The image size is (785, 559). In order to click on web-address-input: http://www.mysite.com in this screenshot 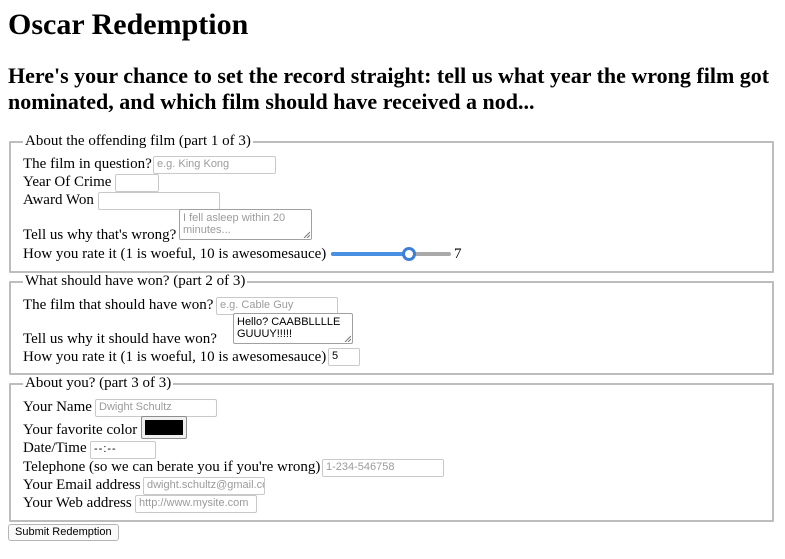, I will do `click(196, 504)`.